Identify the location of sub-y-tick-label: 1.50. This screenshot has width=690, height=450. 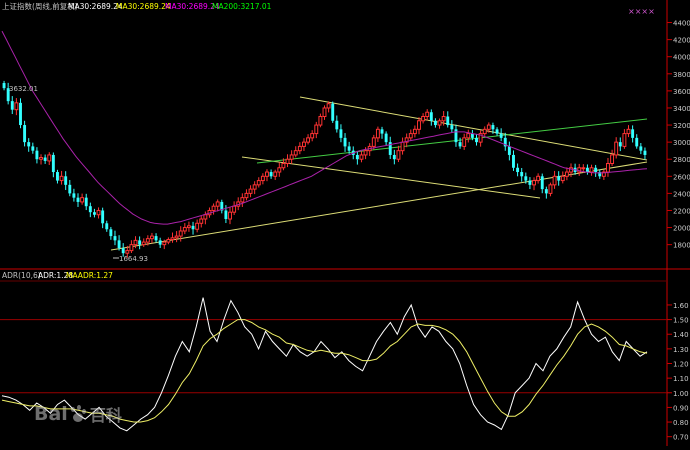
(681, 321).